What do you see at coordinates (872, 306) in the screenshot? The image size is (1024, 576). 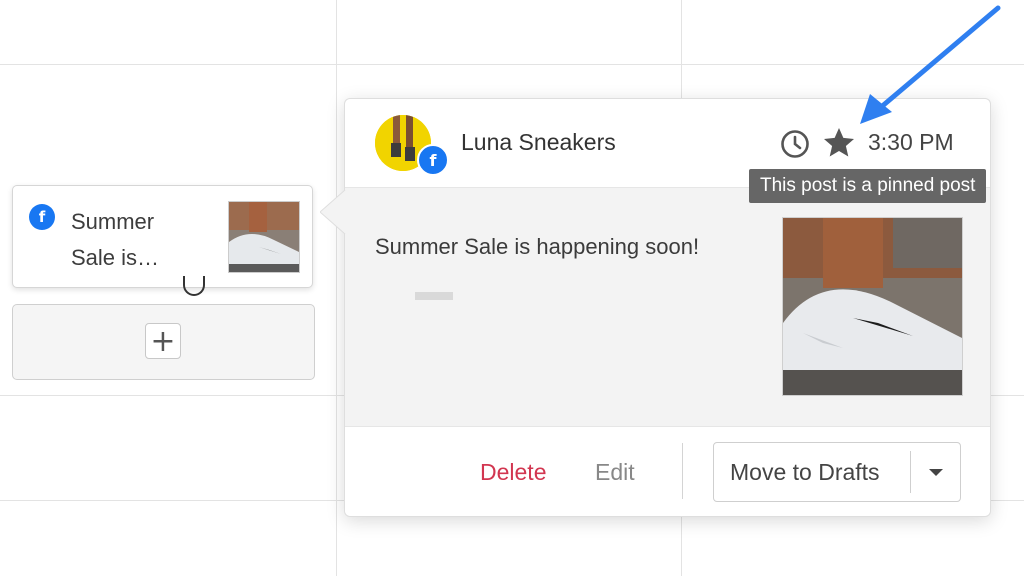 I see `post-image` at bounding box center [872, 306].